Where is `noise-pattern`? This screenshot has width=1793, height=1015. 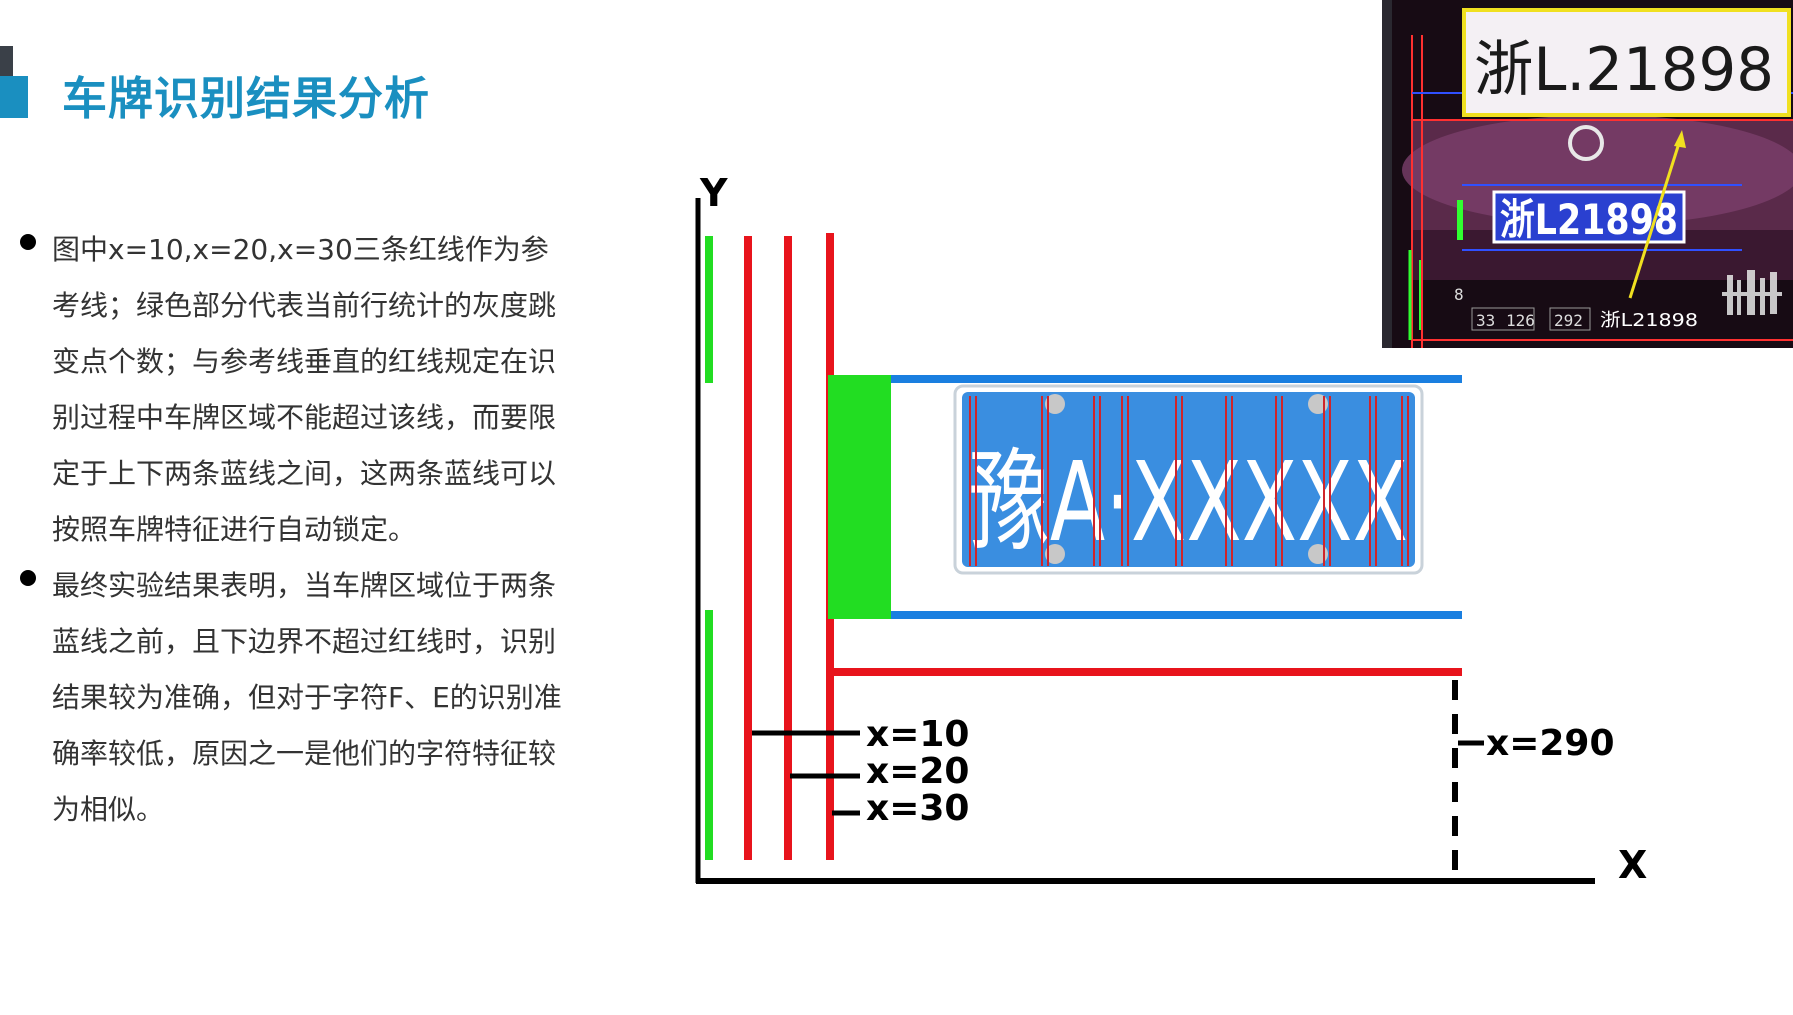 noise-pattern is located at coordinates (1752, 292).